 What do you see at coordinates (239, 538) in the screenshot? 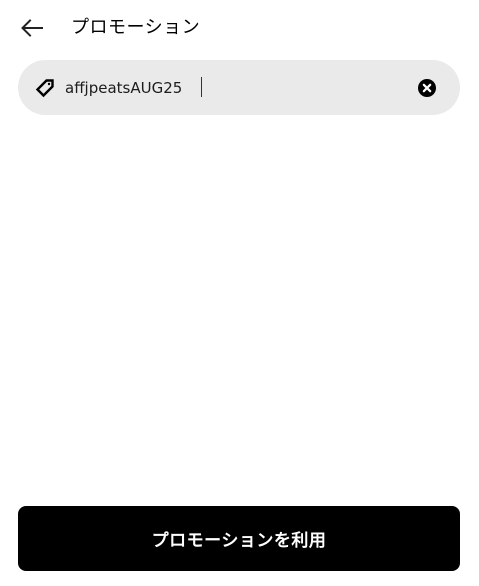
I see `apply-promotion-button: プロモーションを利用` at bounding box center [239, 538].